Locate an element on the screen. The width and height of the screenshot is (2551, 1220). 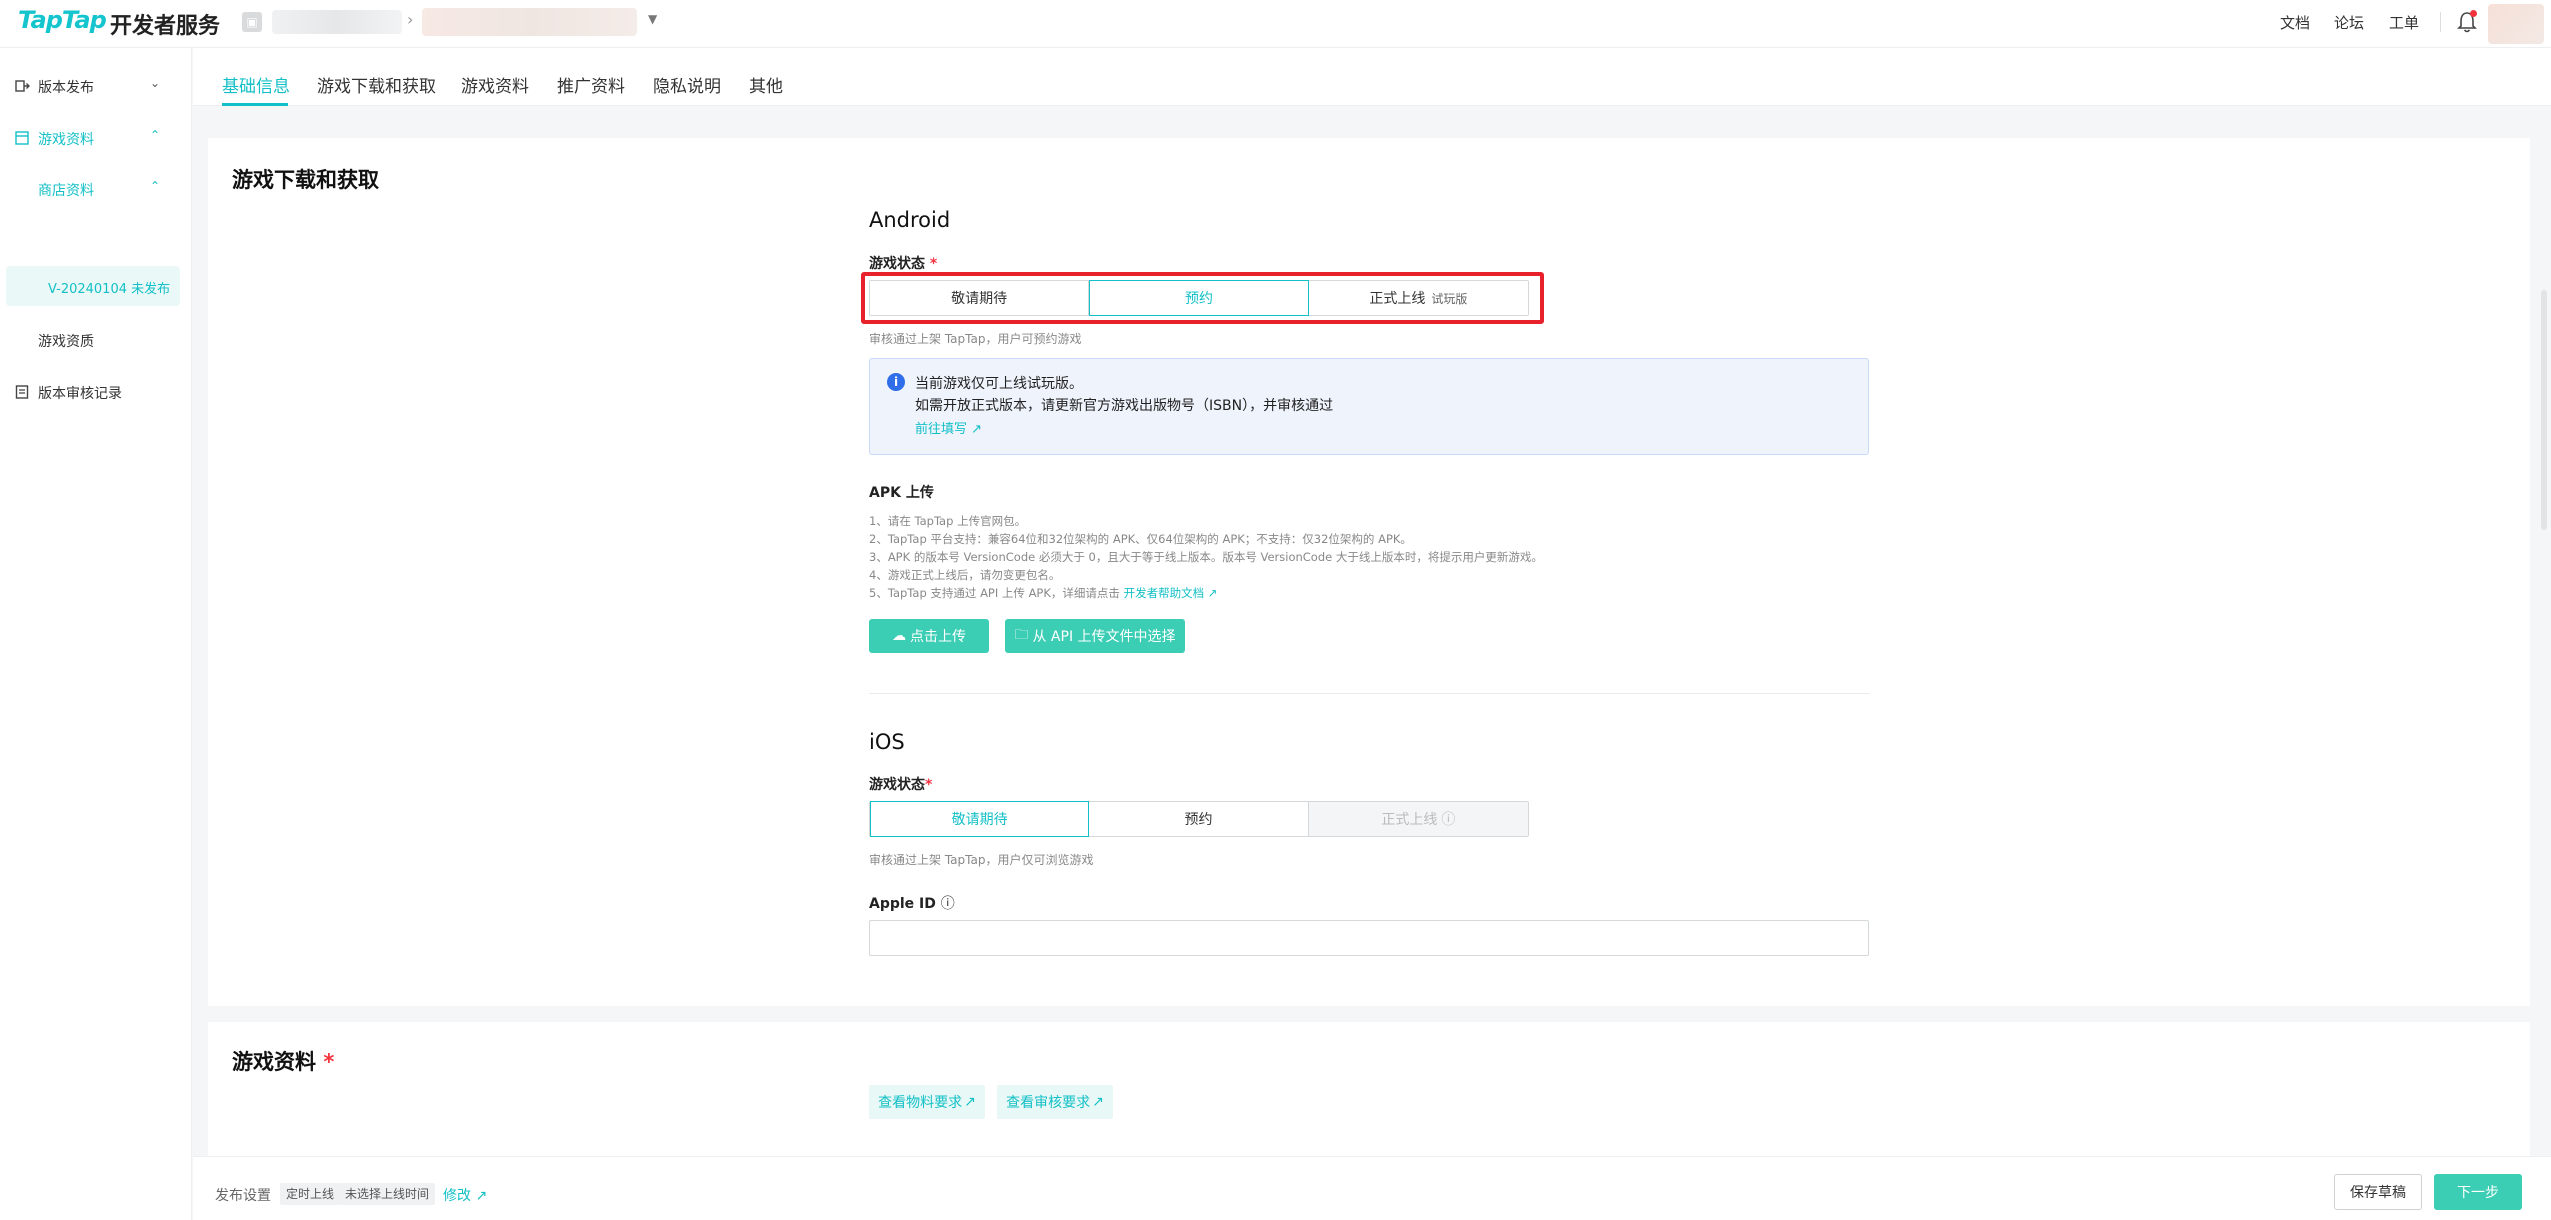
ios-status-coming-soon: 敬请期待 is located at coordinates (980, 819).